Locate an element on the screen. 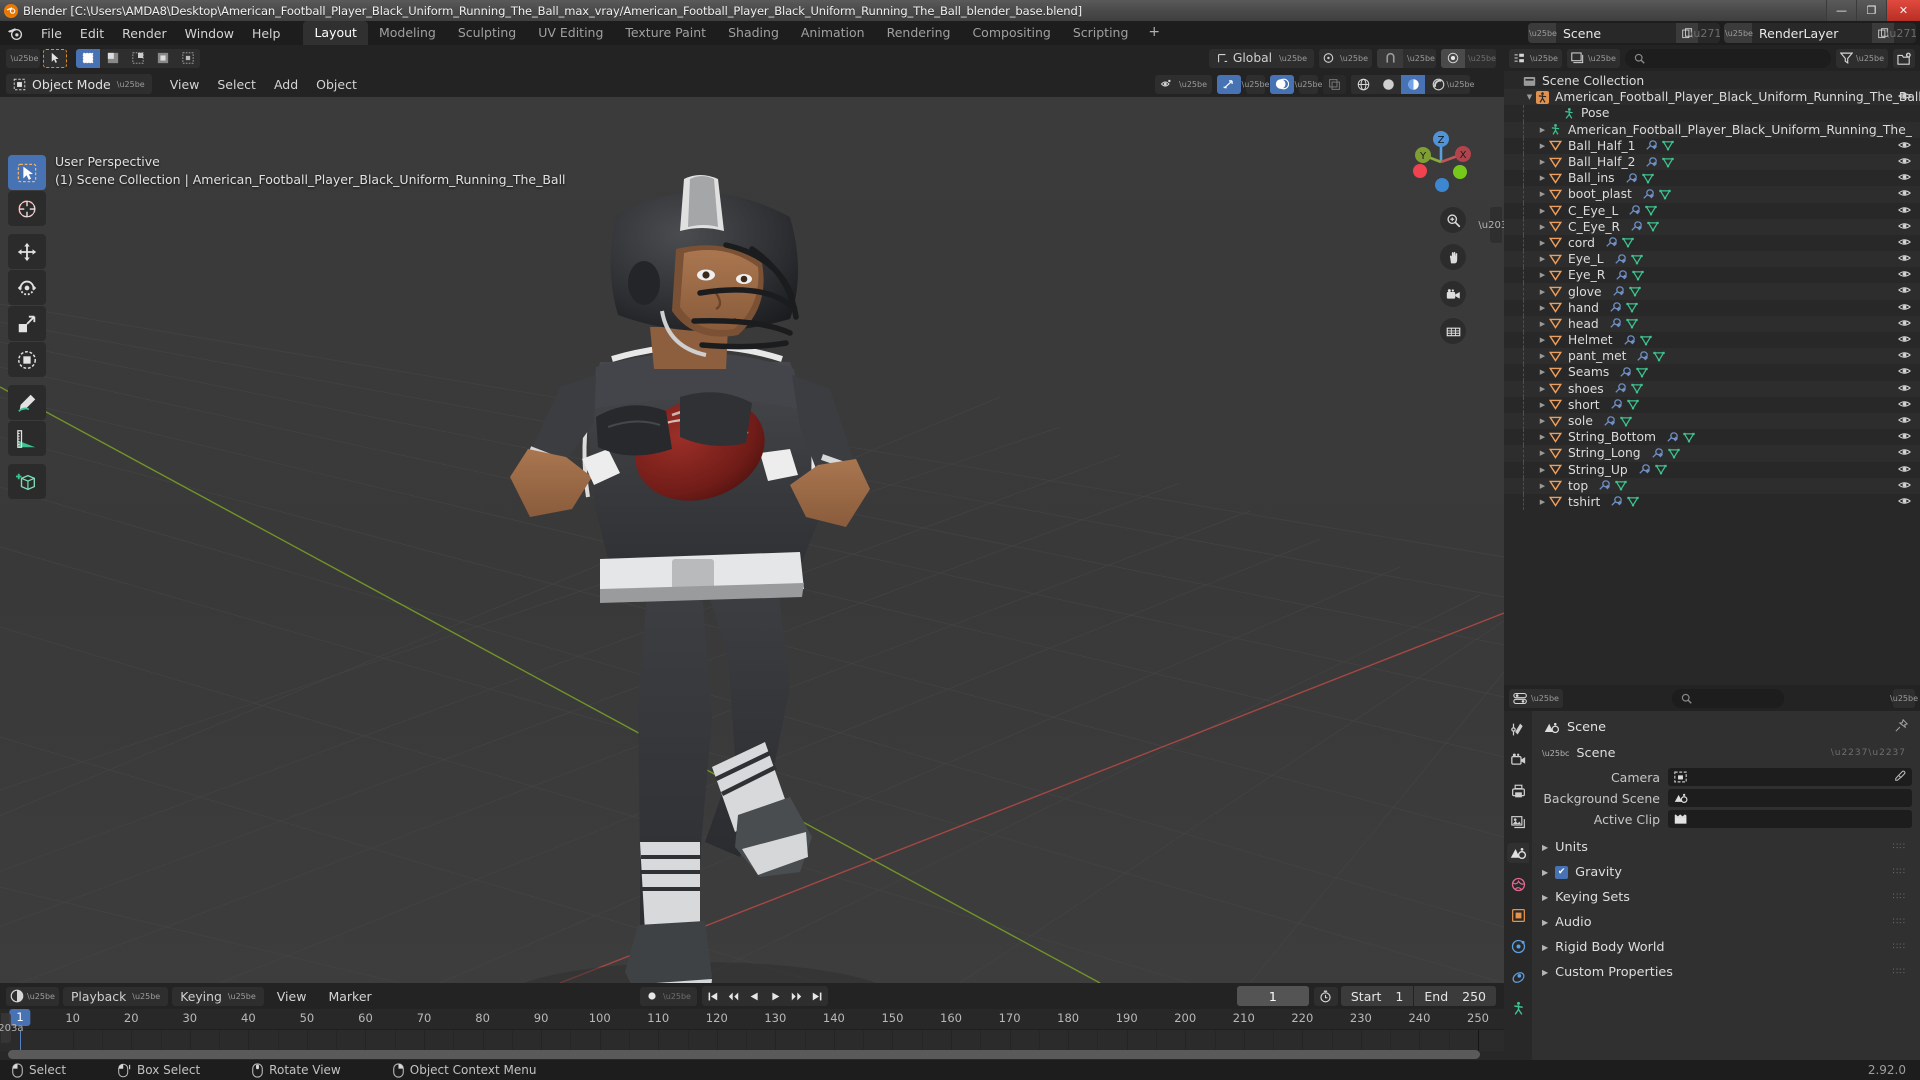  properties-options-dropdown: \u25be is located at coordinates (1904, 698).